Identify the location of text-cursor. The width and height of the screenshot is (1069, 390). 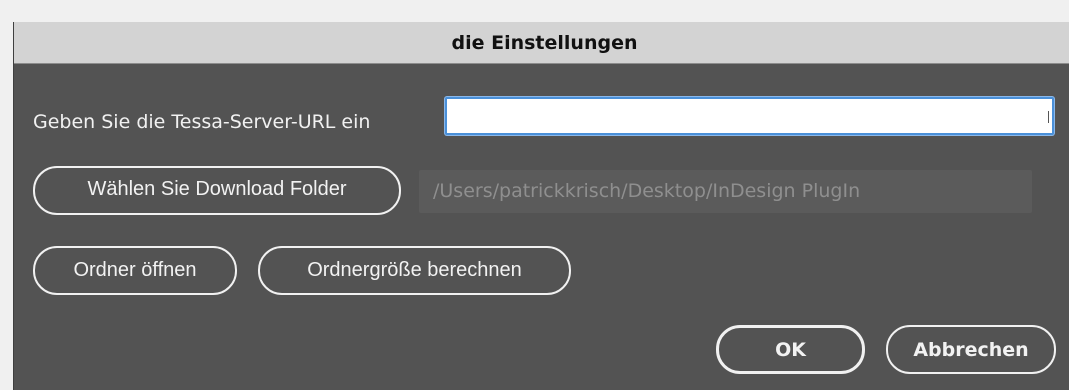
(1048, 117).